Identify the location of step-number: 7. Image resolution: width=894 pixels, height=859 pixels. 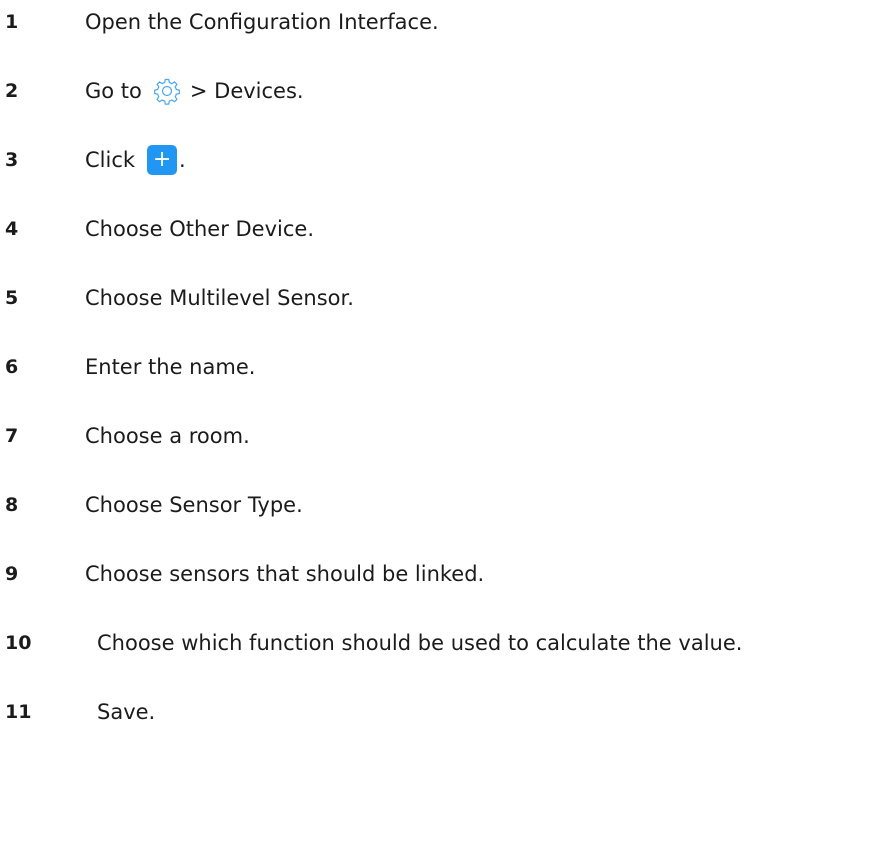
(12, 436).